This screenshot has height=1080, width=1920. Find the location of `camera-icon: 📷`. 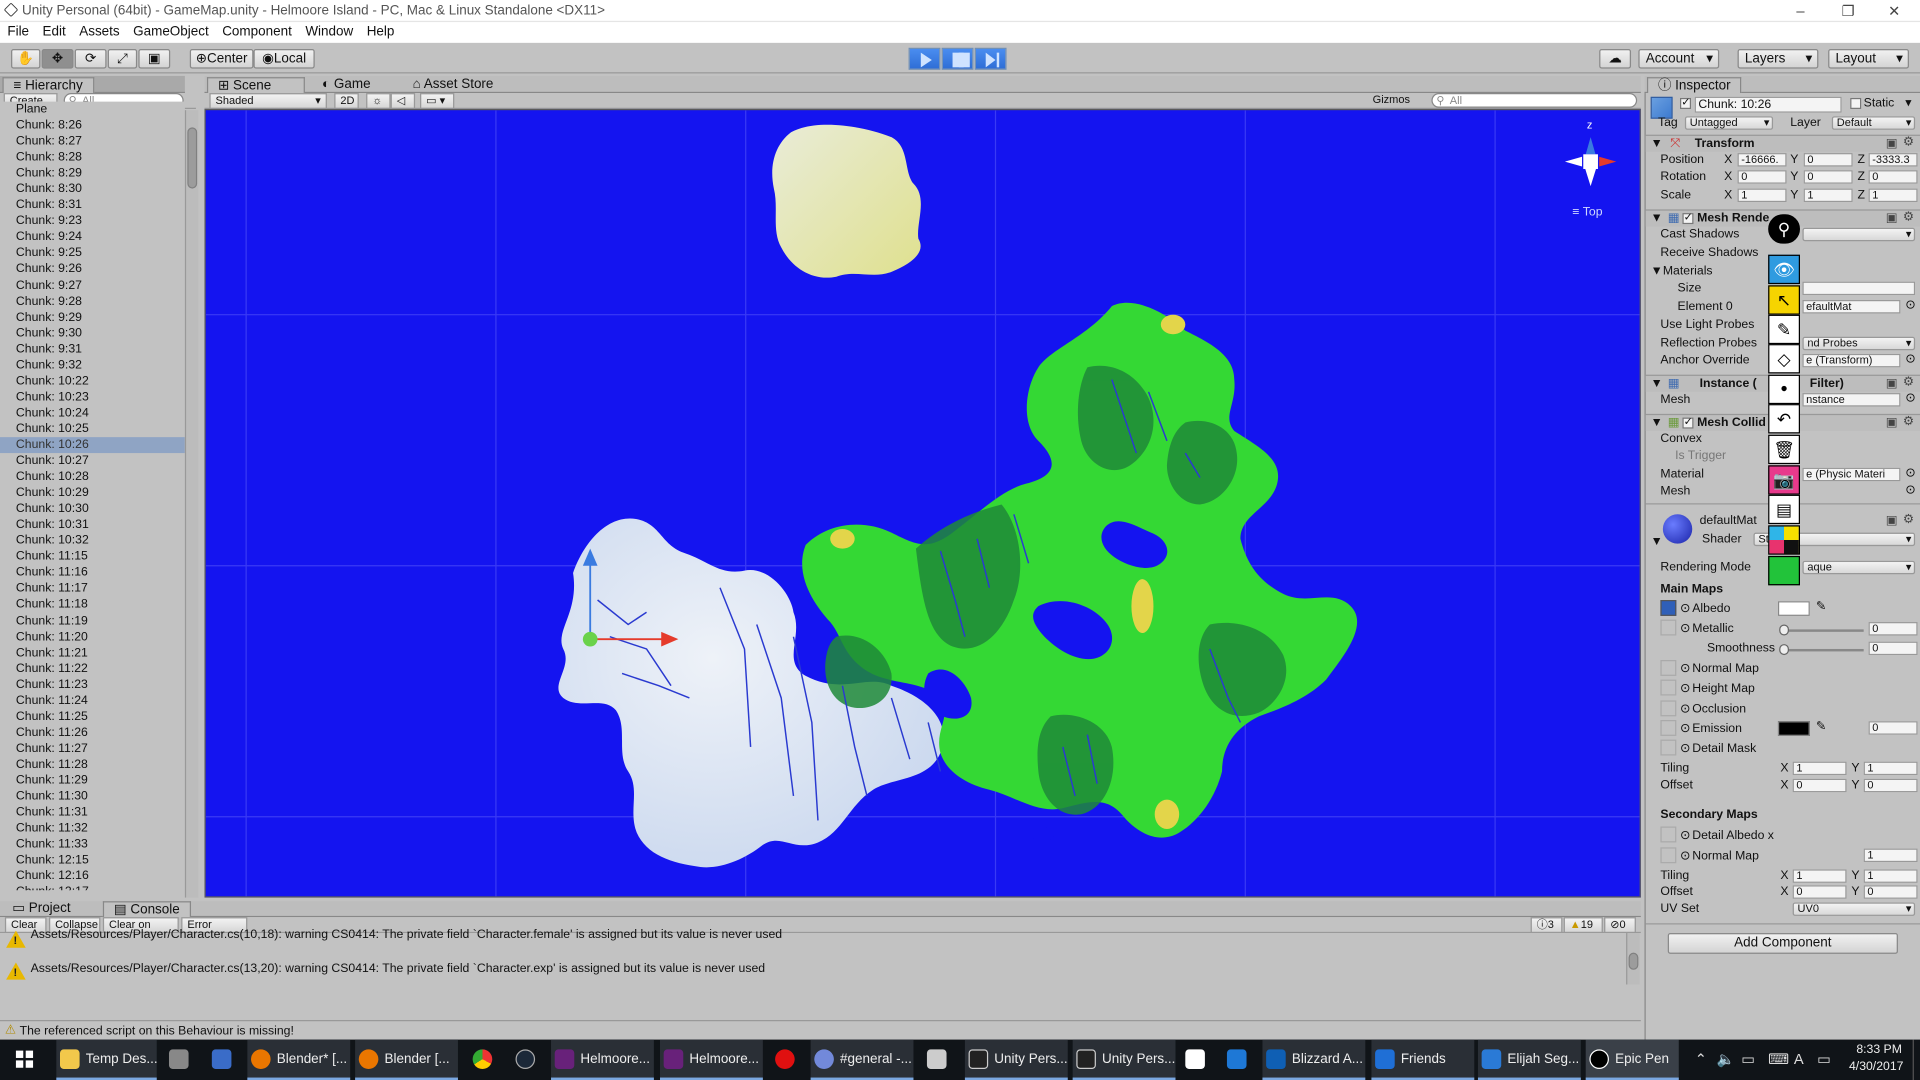

camera-icon: 📷 is located at coordinates (1784, 480).